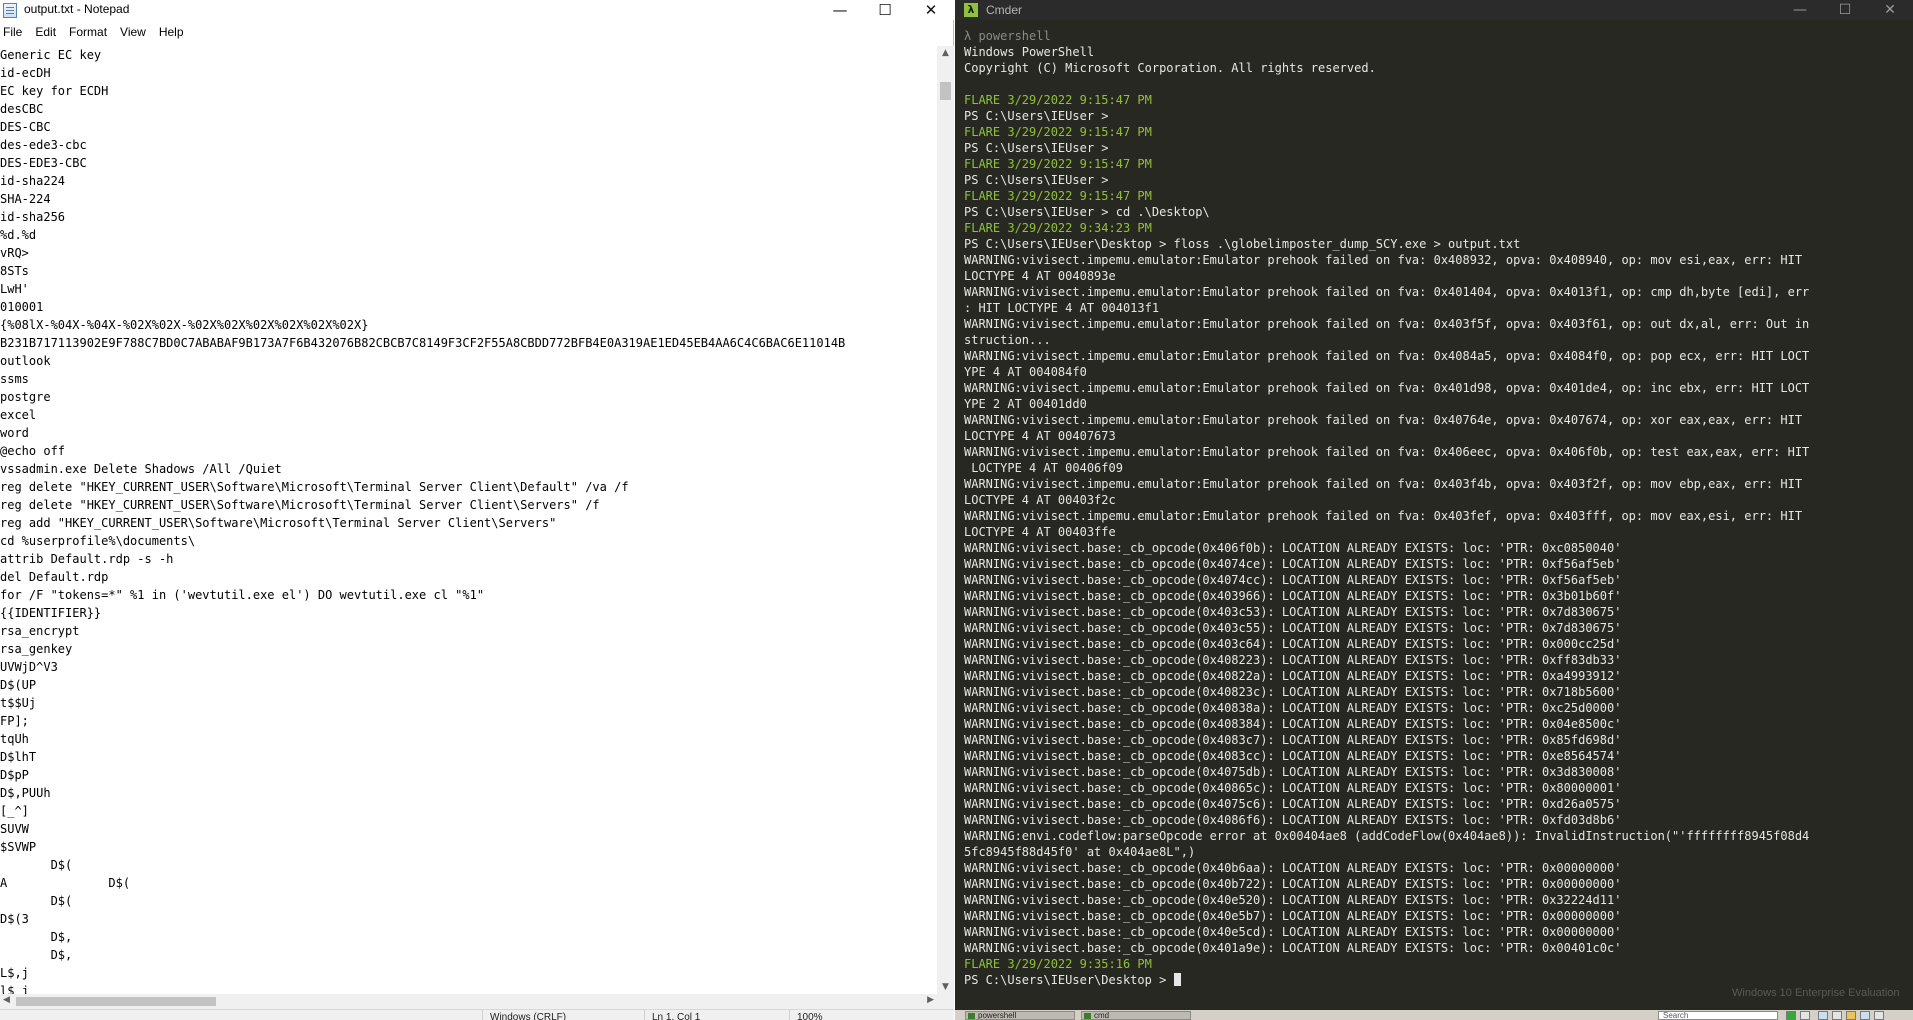 This screenshot has width=1913, height=1020. Describe the element at coordinates (14, 271) in the screenshot. I see `text-line: 8STs` at that location.